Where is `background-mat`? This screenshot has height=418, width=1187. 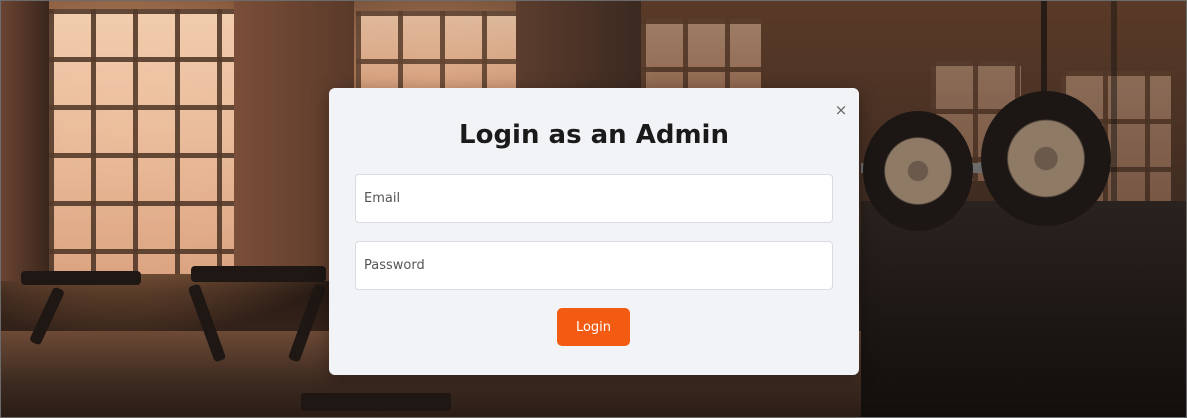 background-mat is located at coordinates (376, 402).